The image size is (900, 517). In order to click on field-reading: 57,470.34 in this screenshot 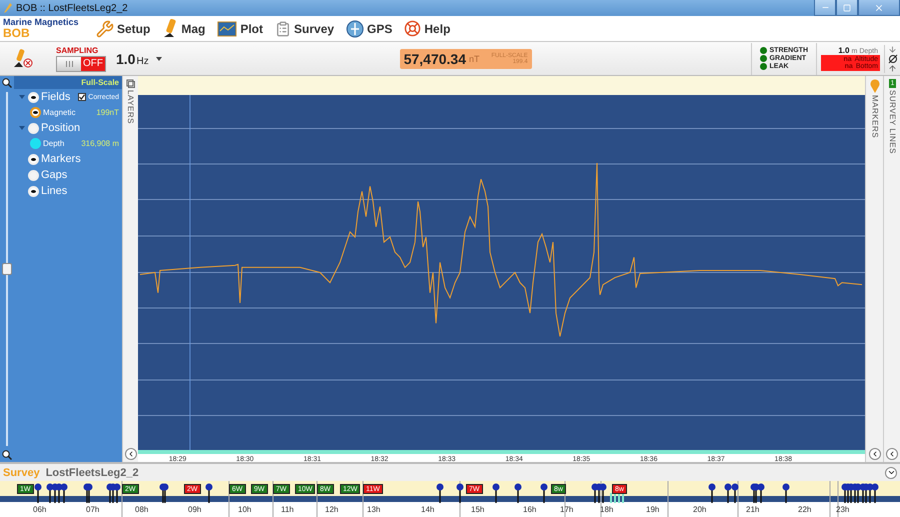, I will do `click(435, 58)`.